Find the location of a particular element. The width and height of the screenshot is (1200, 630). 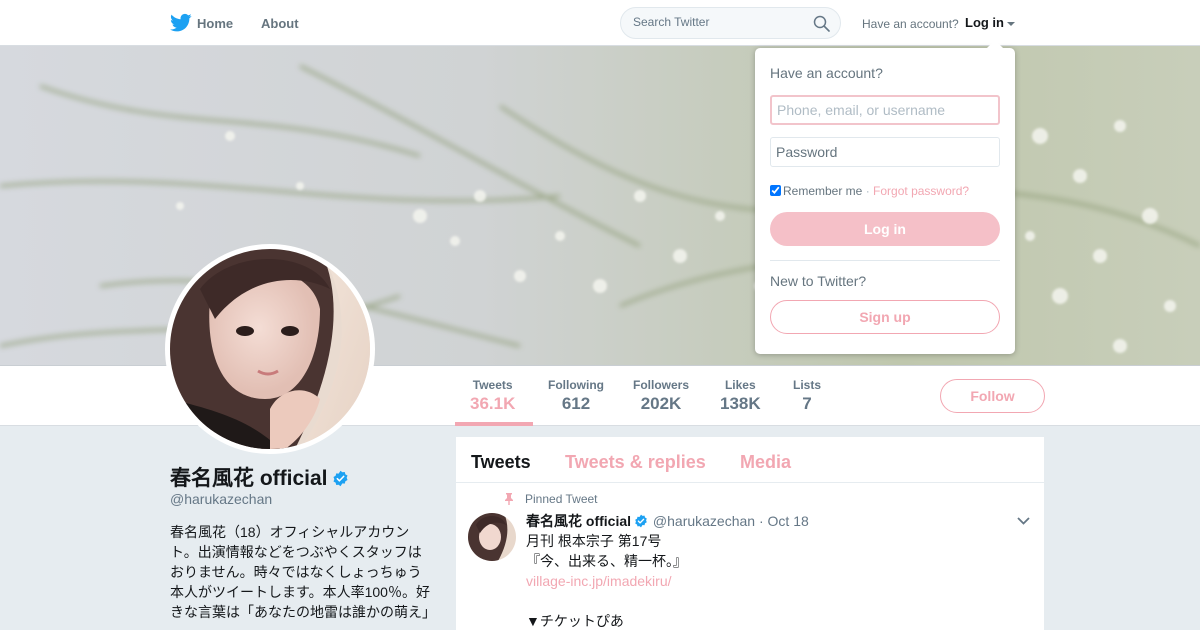

timeline-tabs: Tweets Tweets & replies Media is located at coordinates (750, 460).